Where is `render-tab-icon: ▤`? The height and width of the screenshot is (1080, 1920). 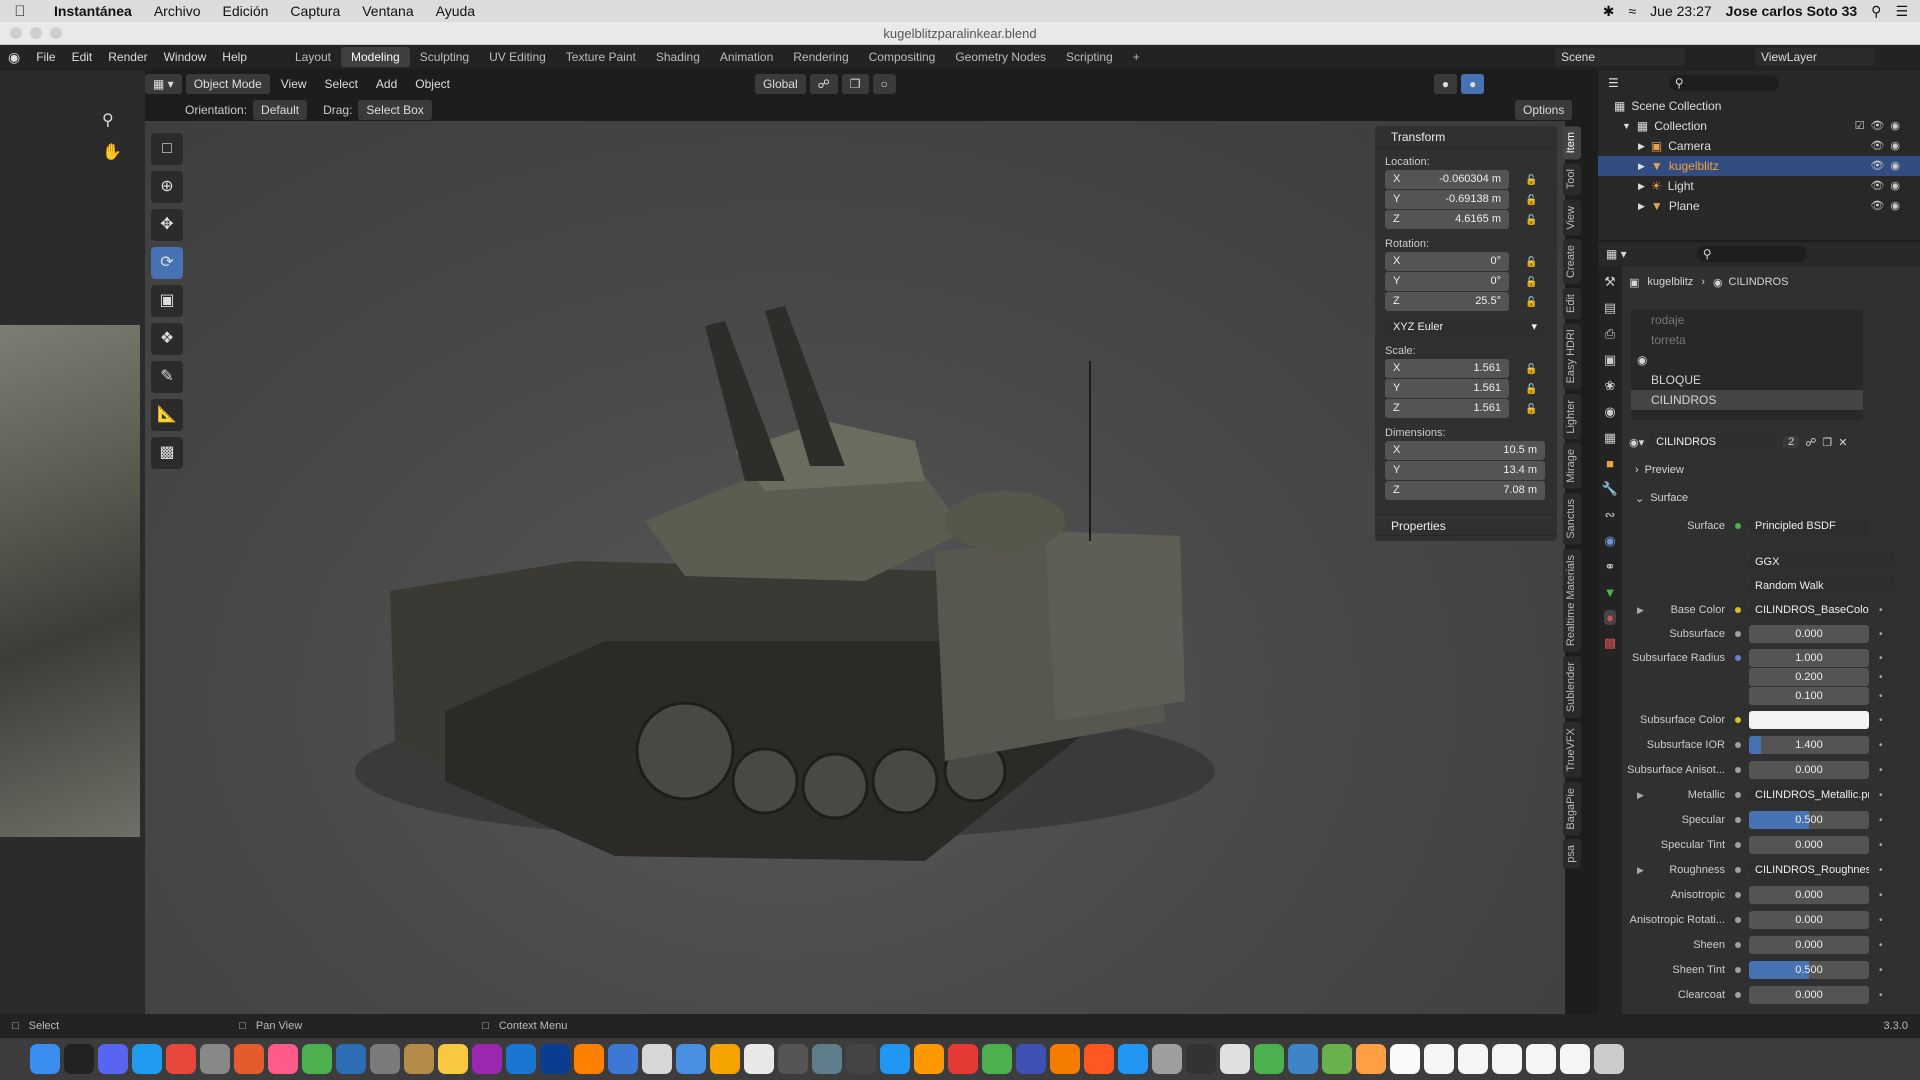
render-tab-icon: ▤ is located at coordinates (1610, 308).